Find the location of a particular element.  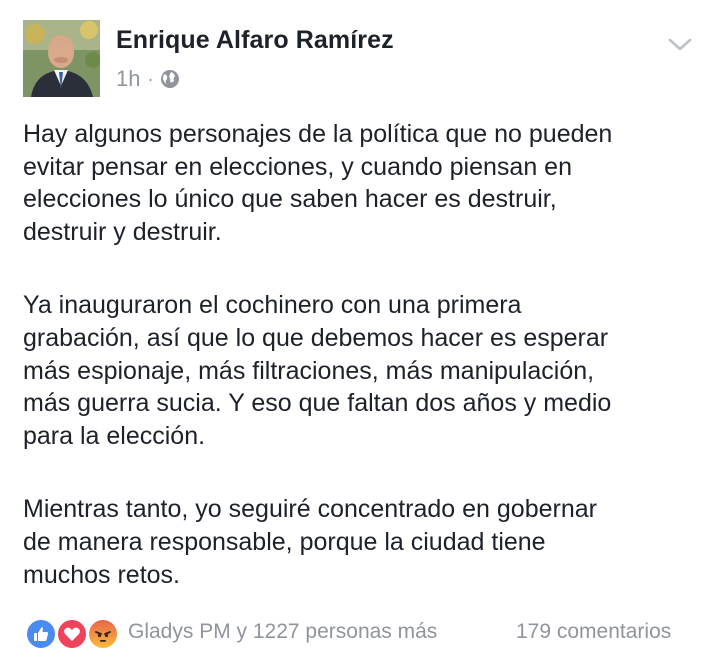

profile-photo is located at coordinates (61, 58).